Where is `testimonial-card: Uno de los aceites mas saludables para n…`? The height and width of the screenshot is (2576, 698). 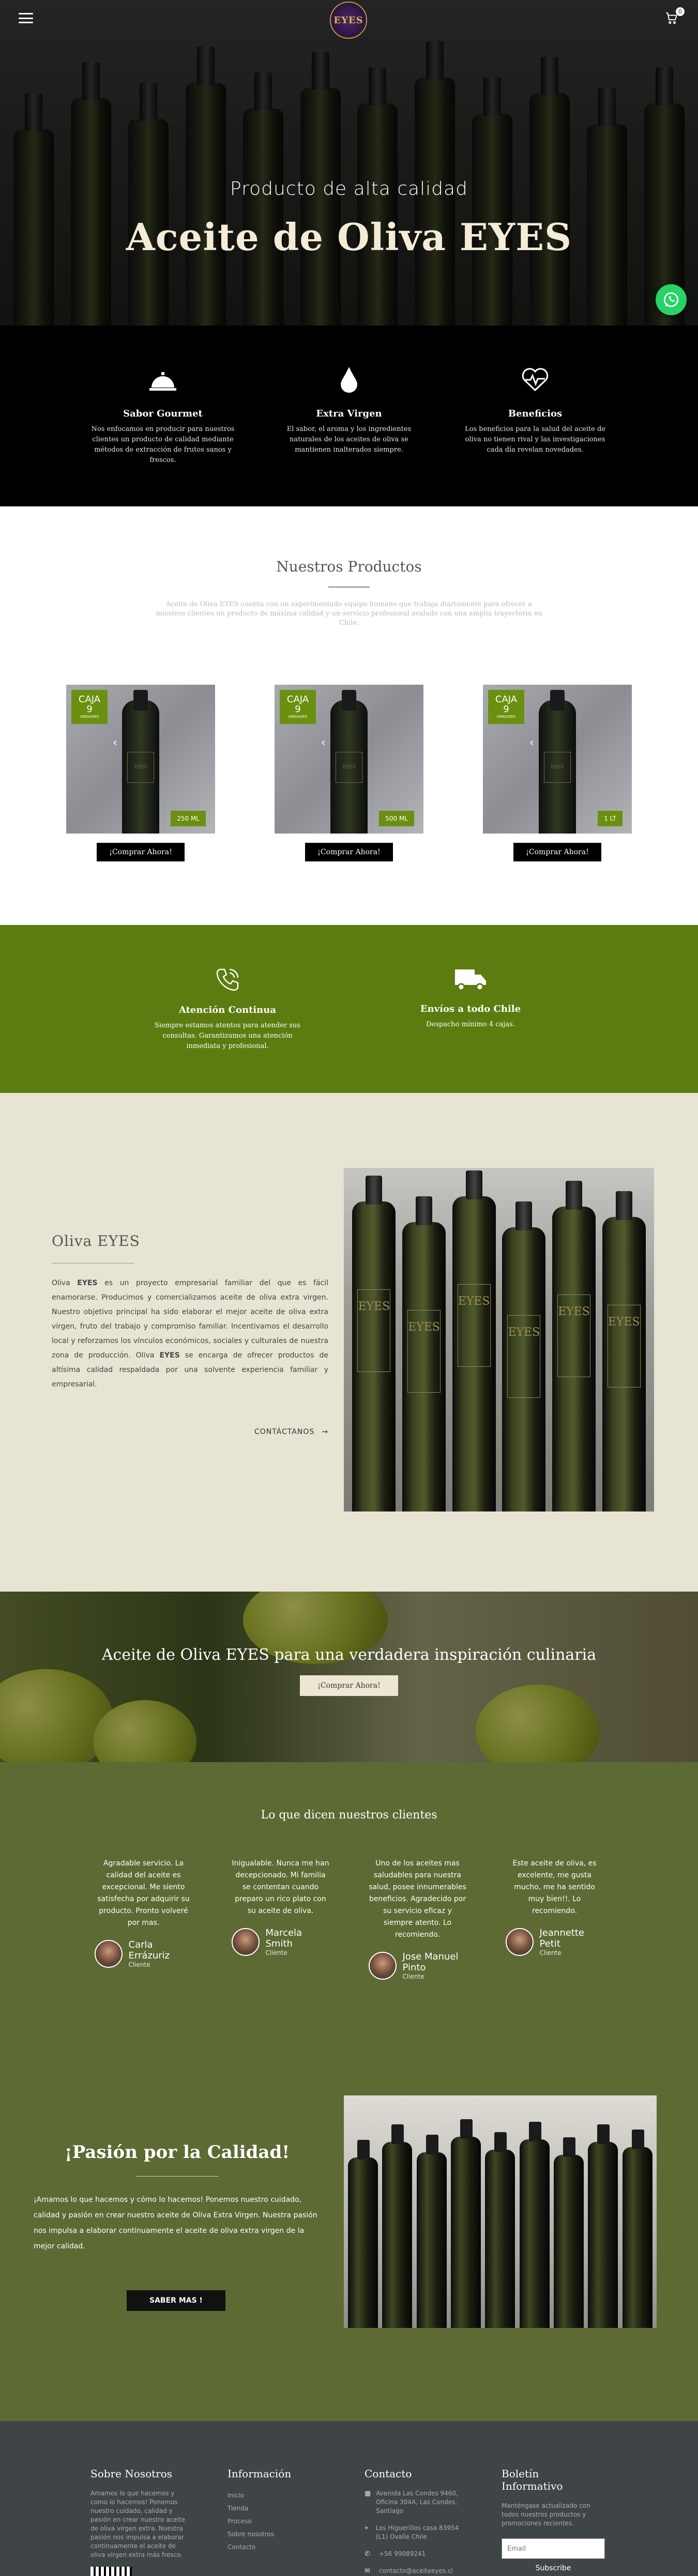
testimonial-card: Uno de los aceites mas saludables para n… is located at coordinates (417, 1919).